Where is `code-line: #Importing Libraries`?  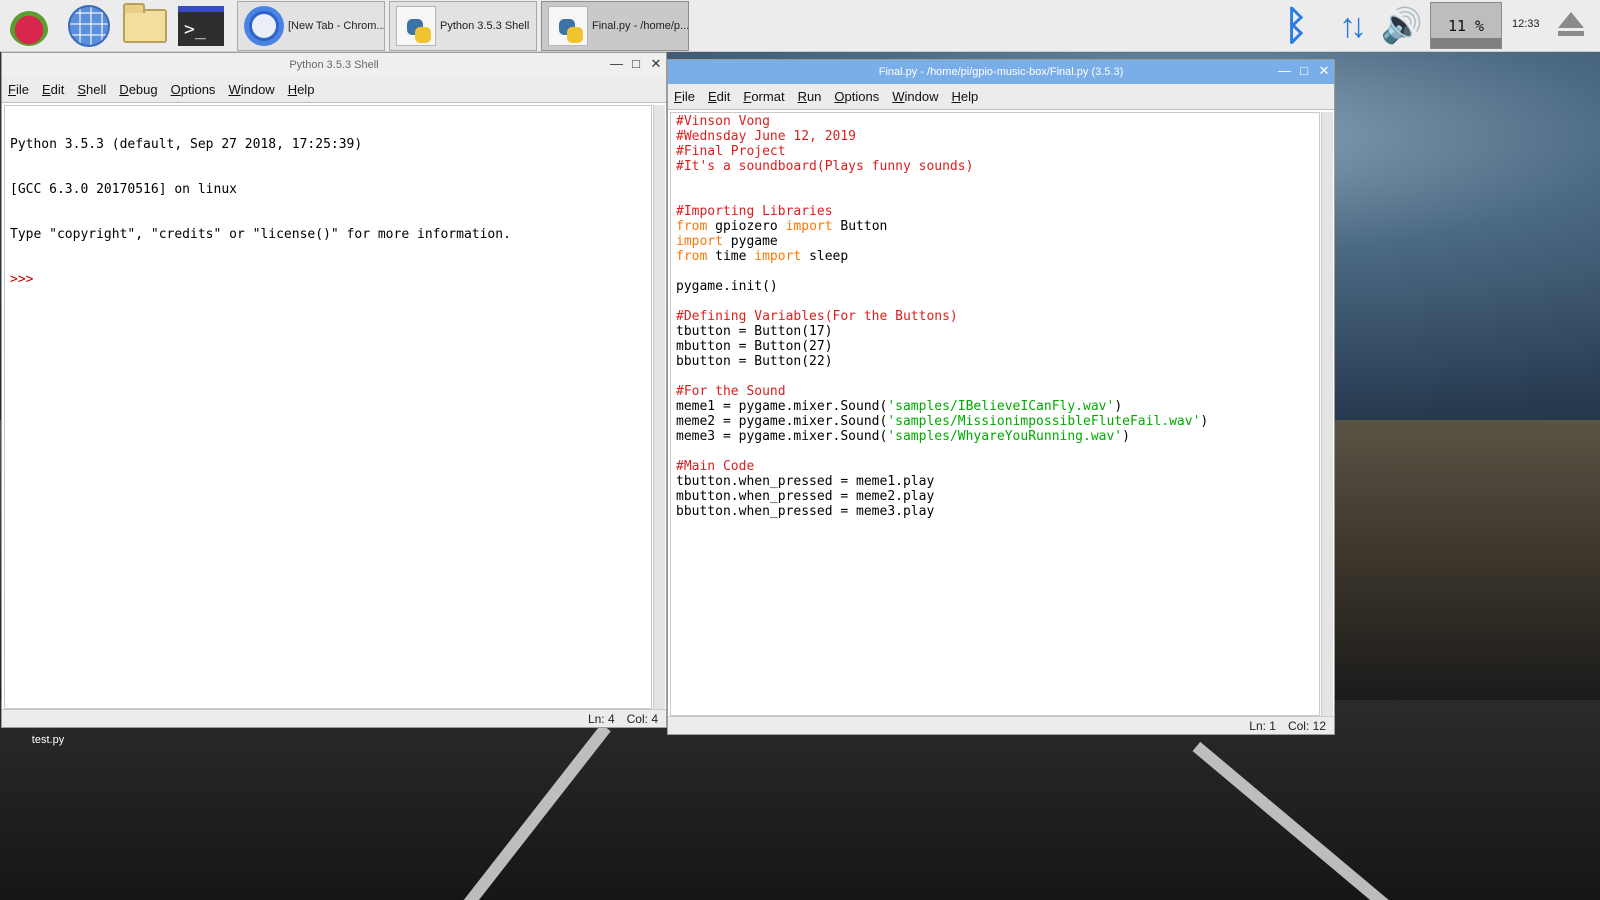 code-line: #Importing Libraries is located at coordinates (995, 211).